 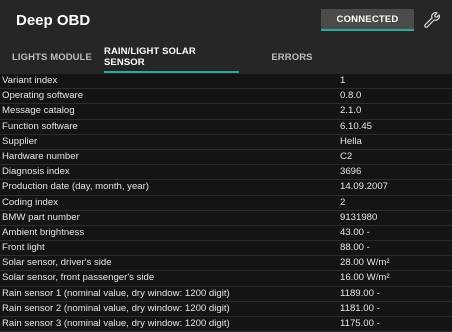 What do you see at coordinates (30, 80) in the screenshot?
I see `row-label: Variant index` at bounding box center [30, 80].